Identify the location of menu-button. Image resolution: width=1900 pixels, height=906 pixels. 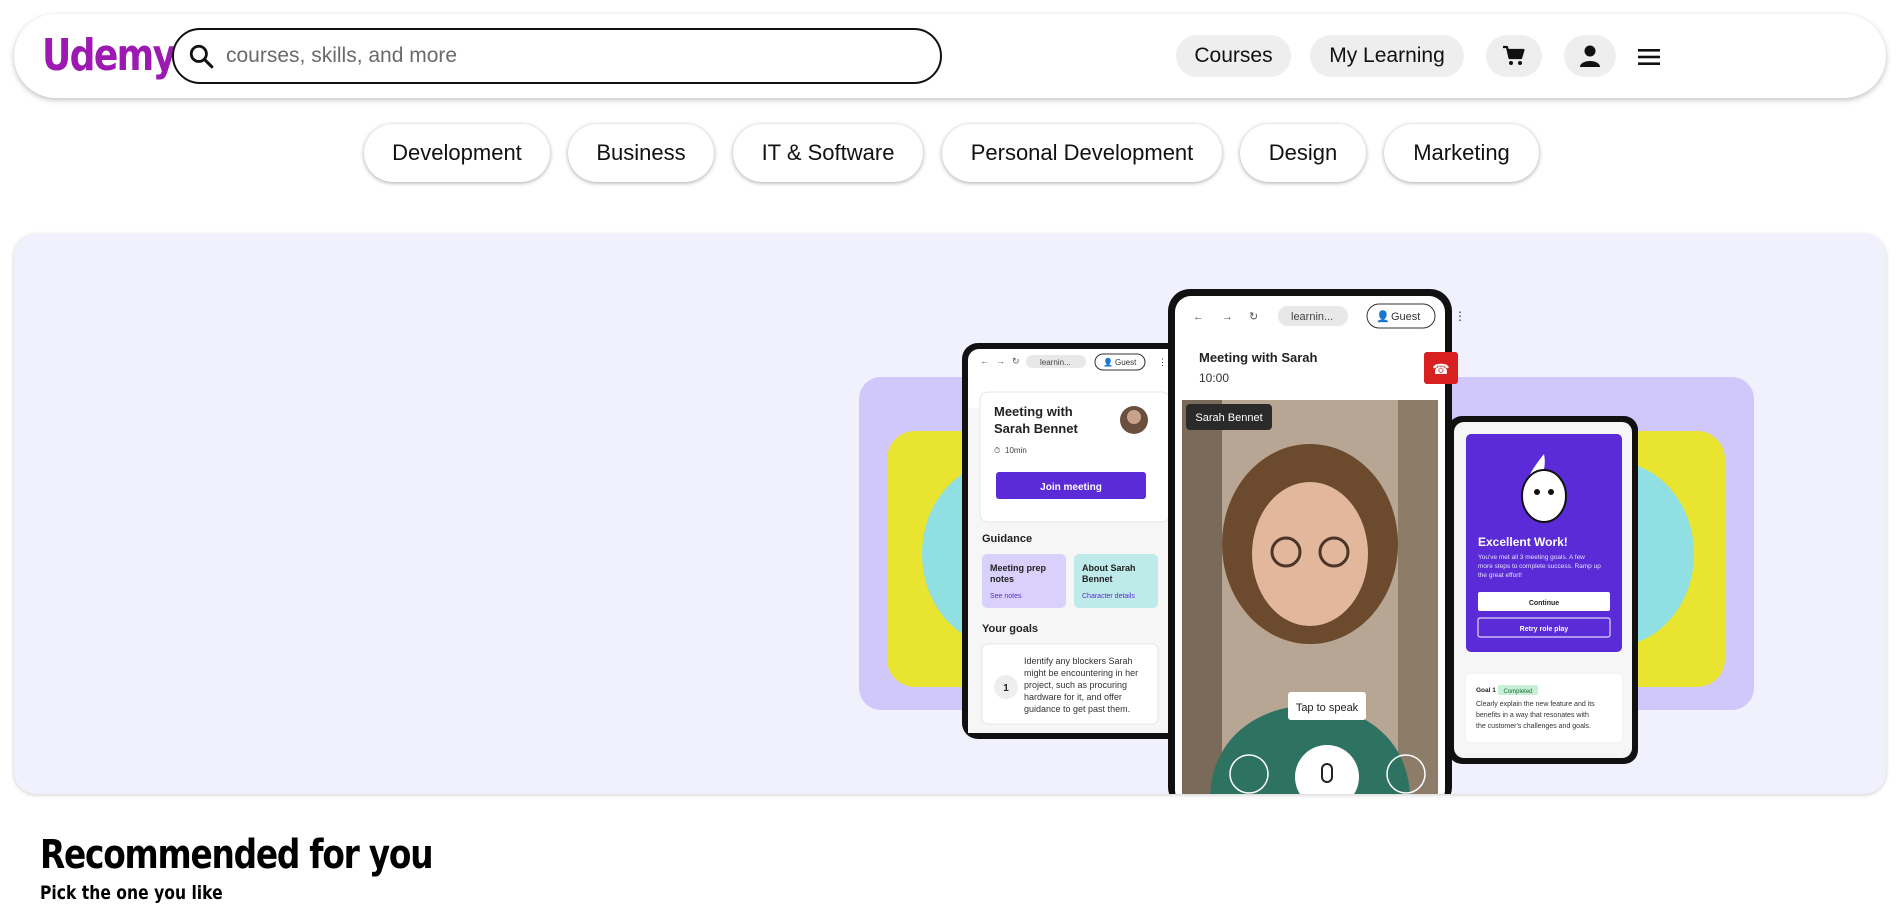
(1649, 57).